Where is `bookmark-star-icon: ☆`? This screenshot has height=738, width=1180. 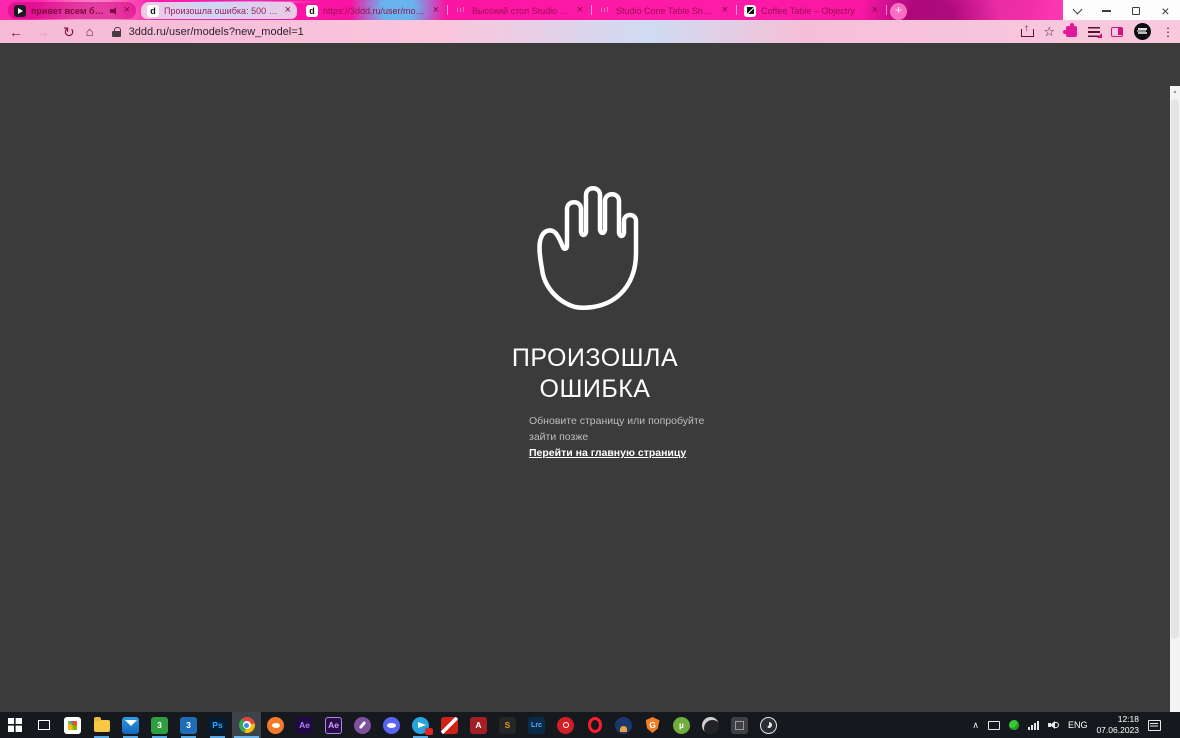 bookmark-star-icon: ☆ is located at coordinates (1049, 31).